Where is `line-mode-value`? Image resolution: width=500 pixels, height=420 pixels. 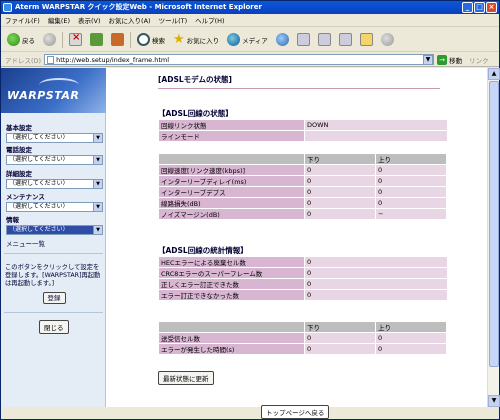 line-mode-value is located at coordinates (376, 136).